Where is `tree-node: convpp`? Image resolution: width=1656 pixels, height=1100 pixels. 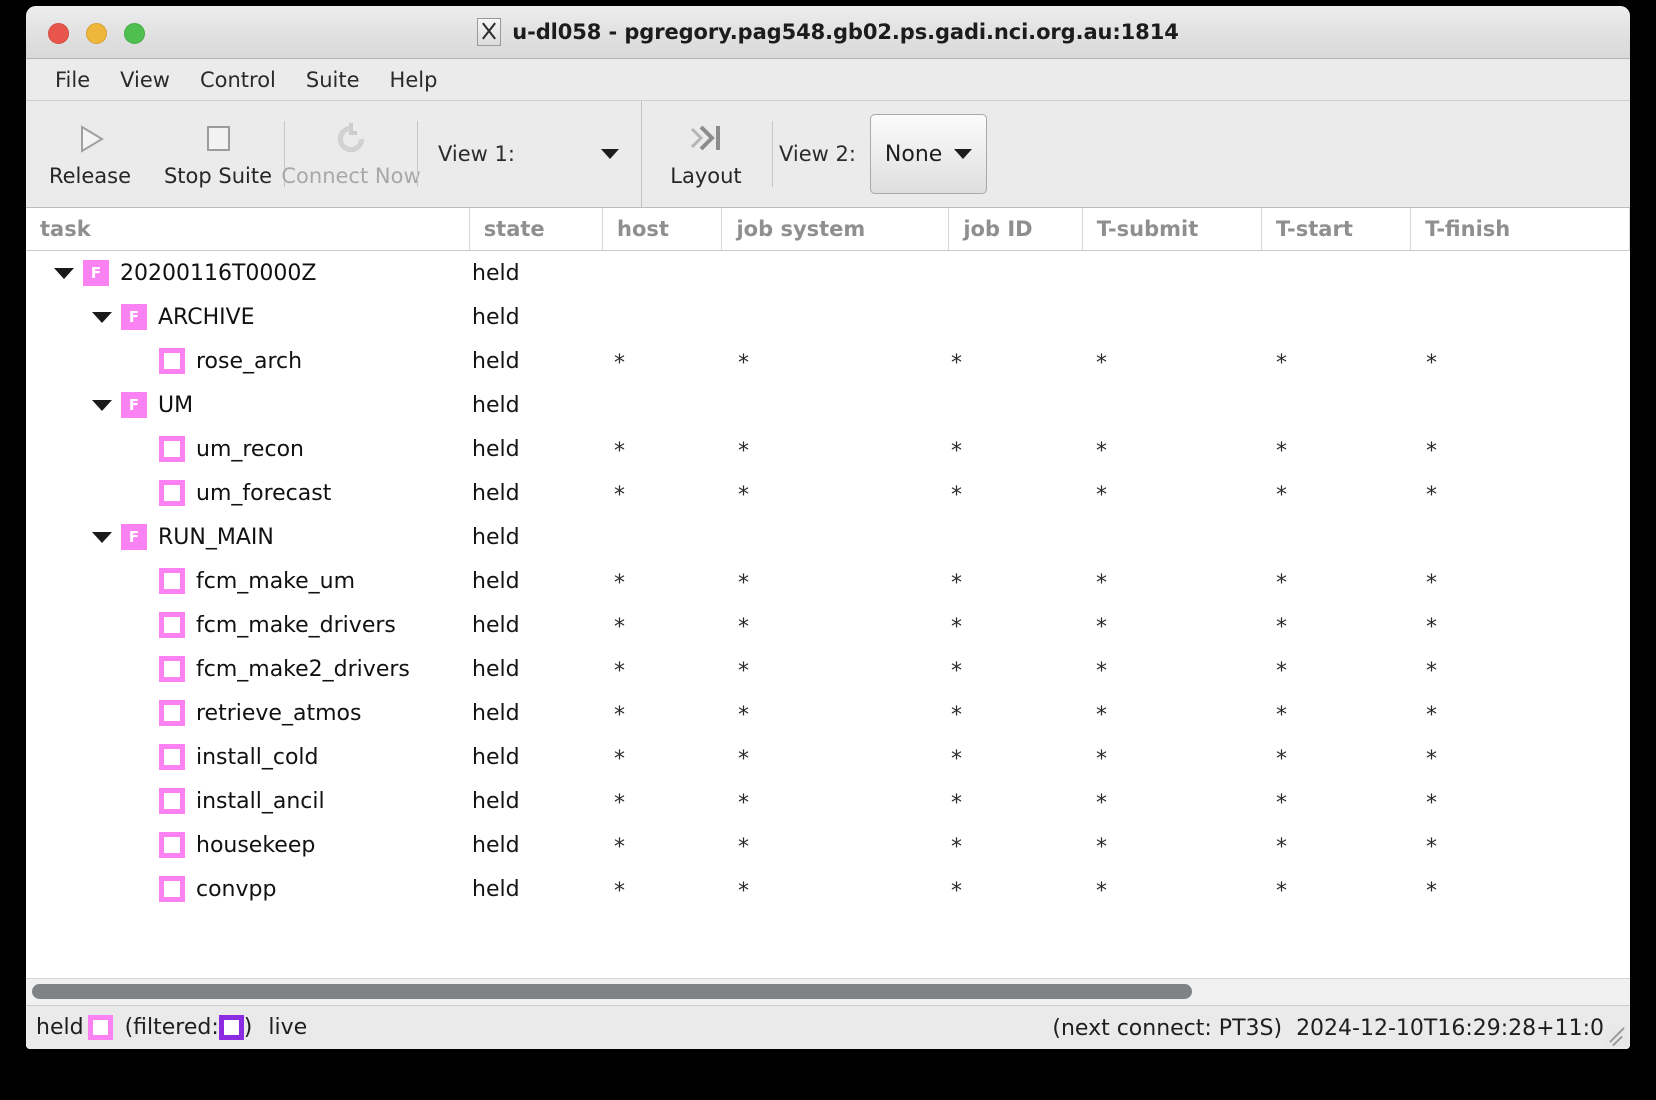
tree-node: convpp is located at coordinates (203, 889).